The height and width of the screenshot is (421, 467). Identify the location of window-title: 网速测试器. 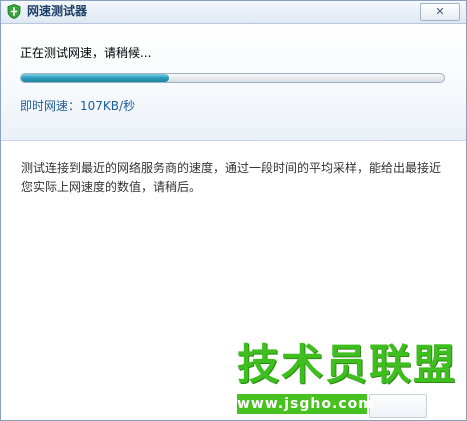
(57, 11).